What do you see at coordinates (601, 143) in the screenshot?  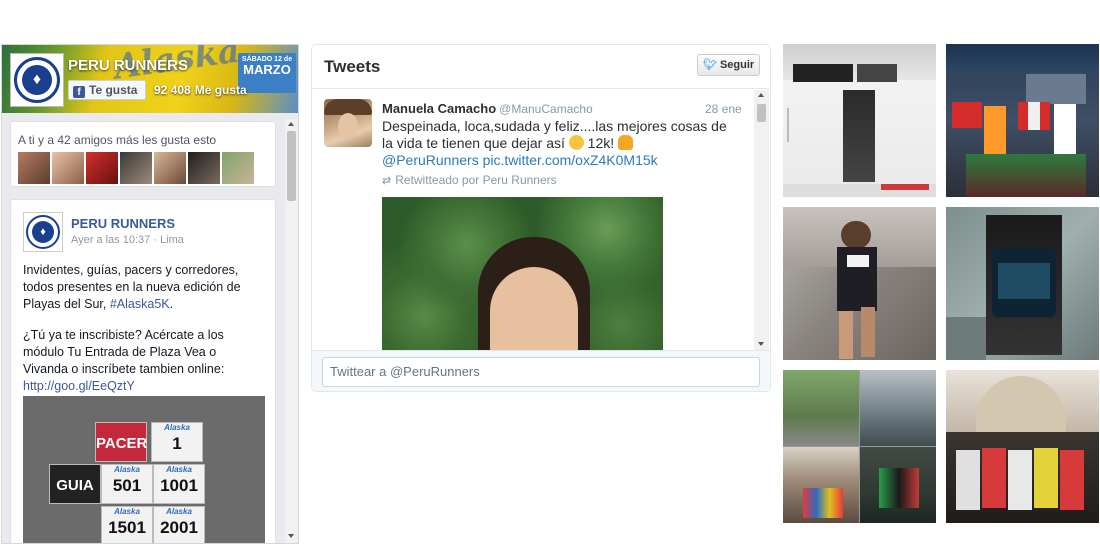 I see `tweet-text-tail: 12k!` at bounding box center [601, 143].